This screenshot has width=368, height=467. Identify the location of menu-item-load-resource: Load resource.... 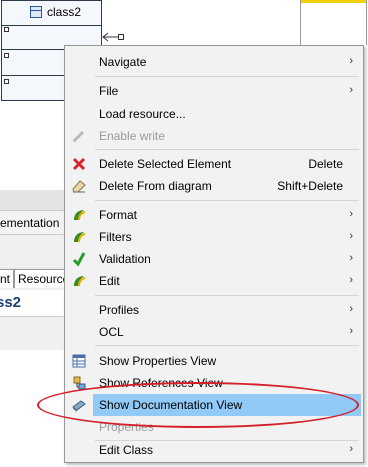
(214, 114).